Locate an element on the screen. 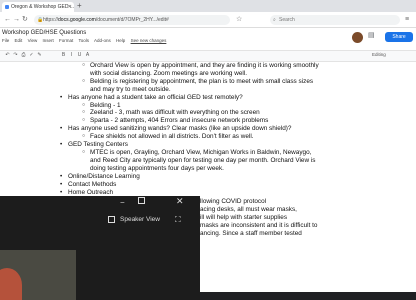 The height and width of the screenshot is (300, 416). document-line: Belding - 1 is located at coordinates (200, 106).